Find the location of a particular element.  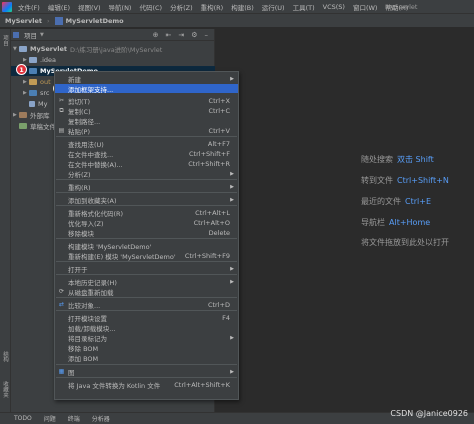

menu-item-open-in: 打开于 ▶ is located at coordinates (146, 269).